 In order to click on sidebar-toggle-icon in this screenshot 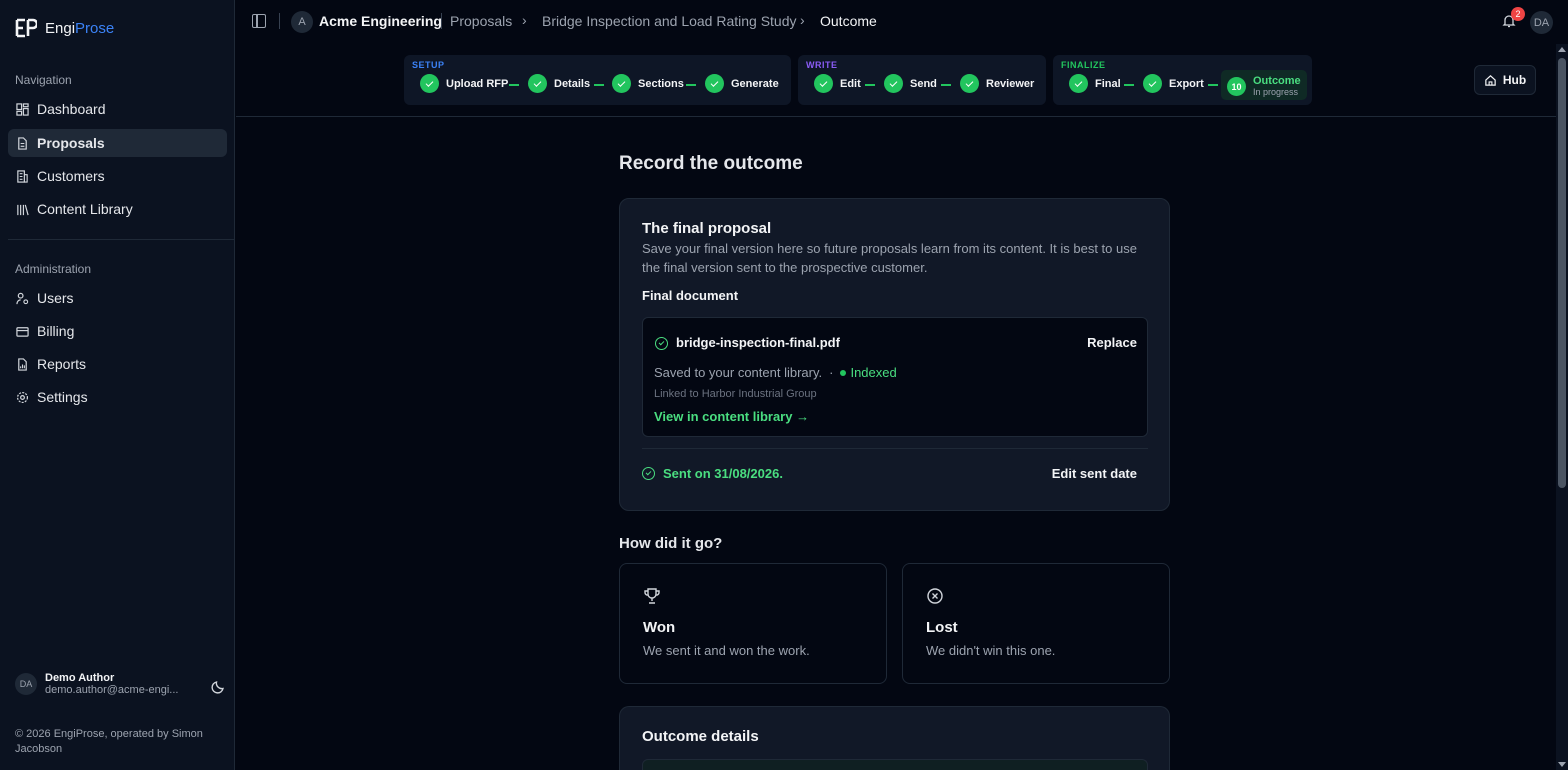, I will do `click(259, 21)`.